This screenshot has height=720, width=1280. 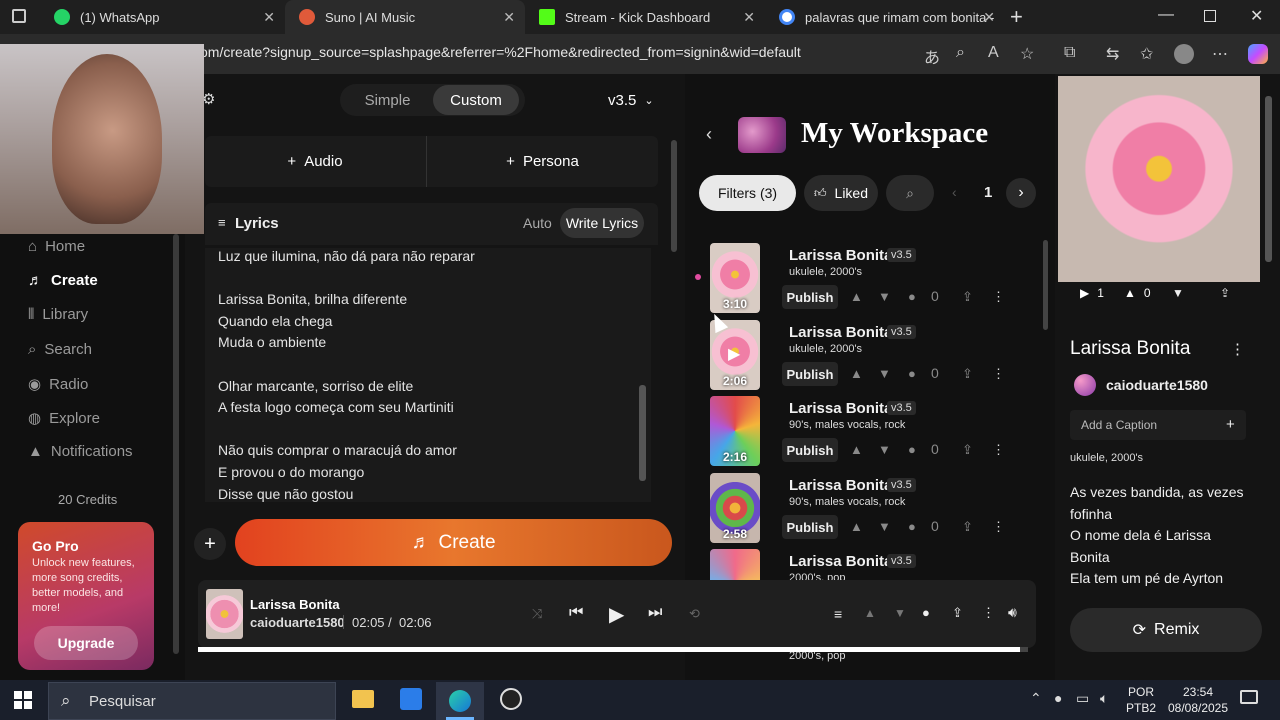 I want to click on tab-actions-icon, so click(x=19, y=16).